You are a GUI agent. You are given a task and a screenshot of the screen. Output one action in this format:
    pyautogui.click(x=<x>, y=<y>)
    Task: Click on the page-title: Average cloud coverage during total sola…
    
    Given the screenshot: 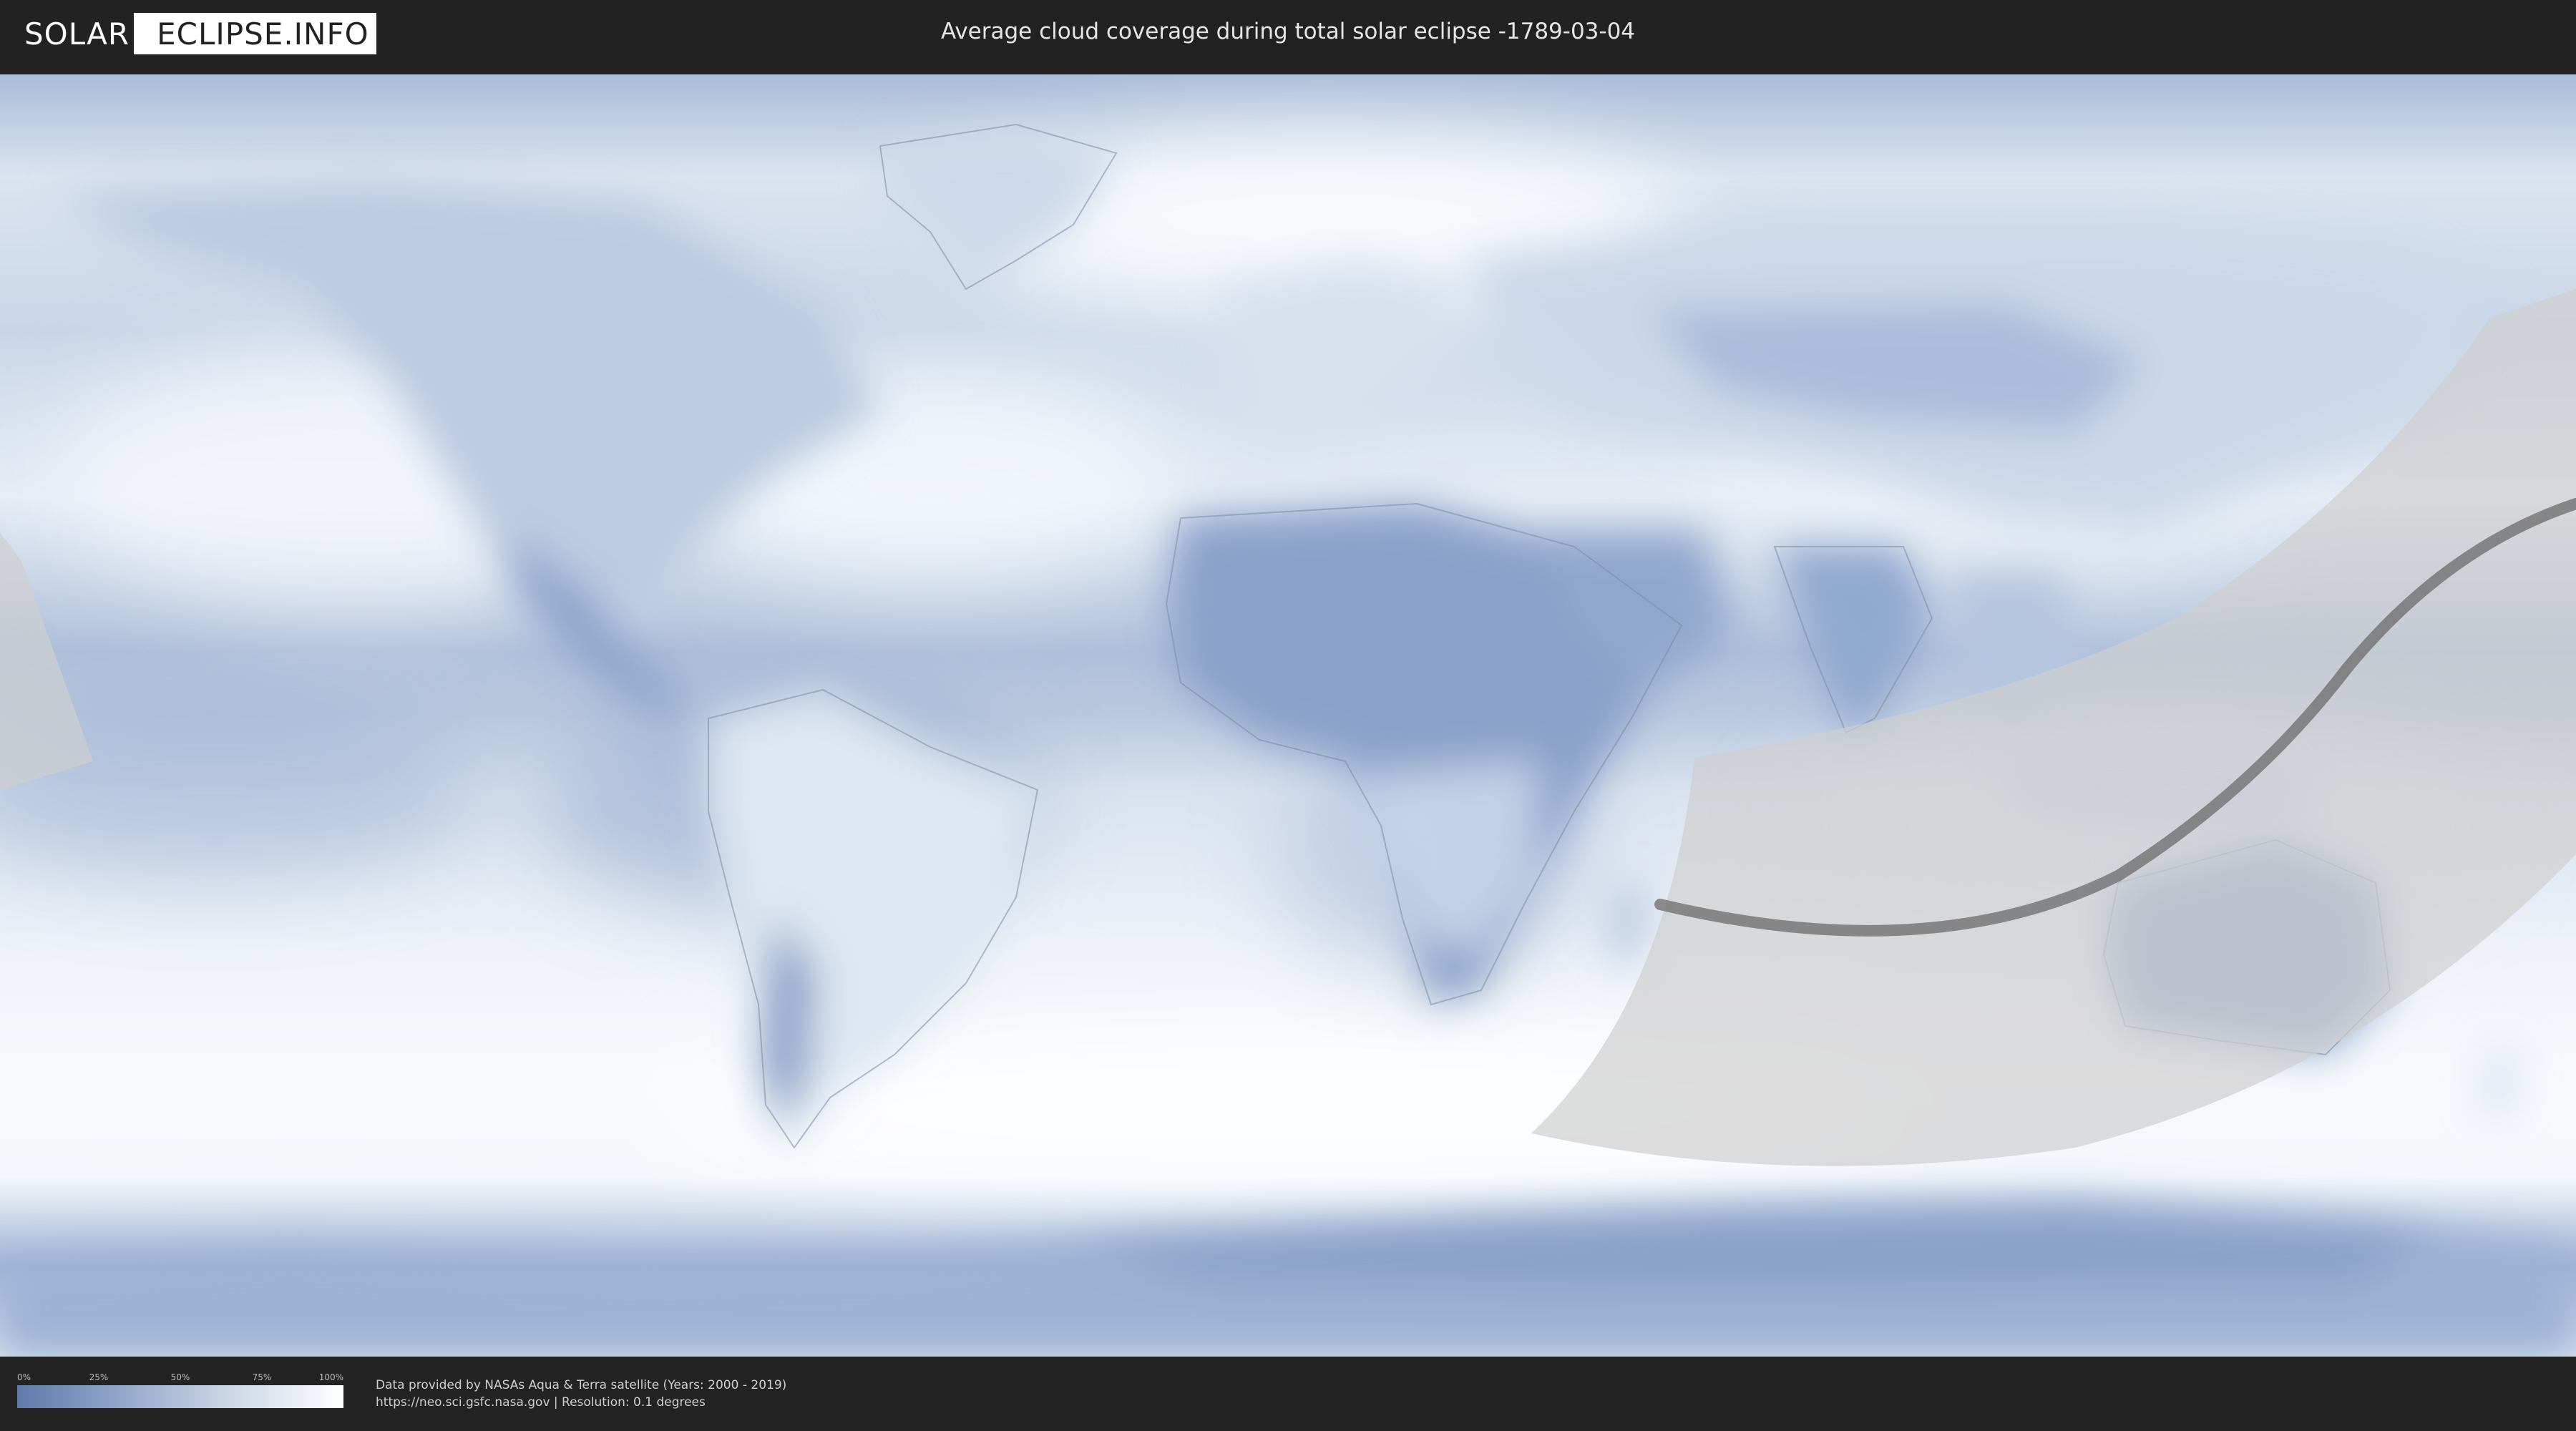 What is the action you would take?
    pyautogui.click(x=1288, y=31)
    